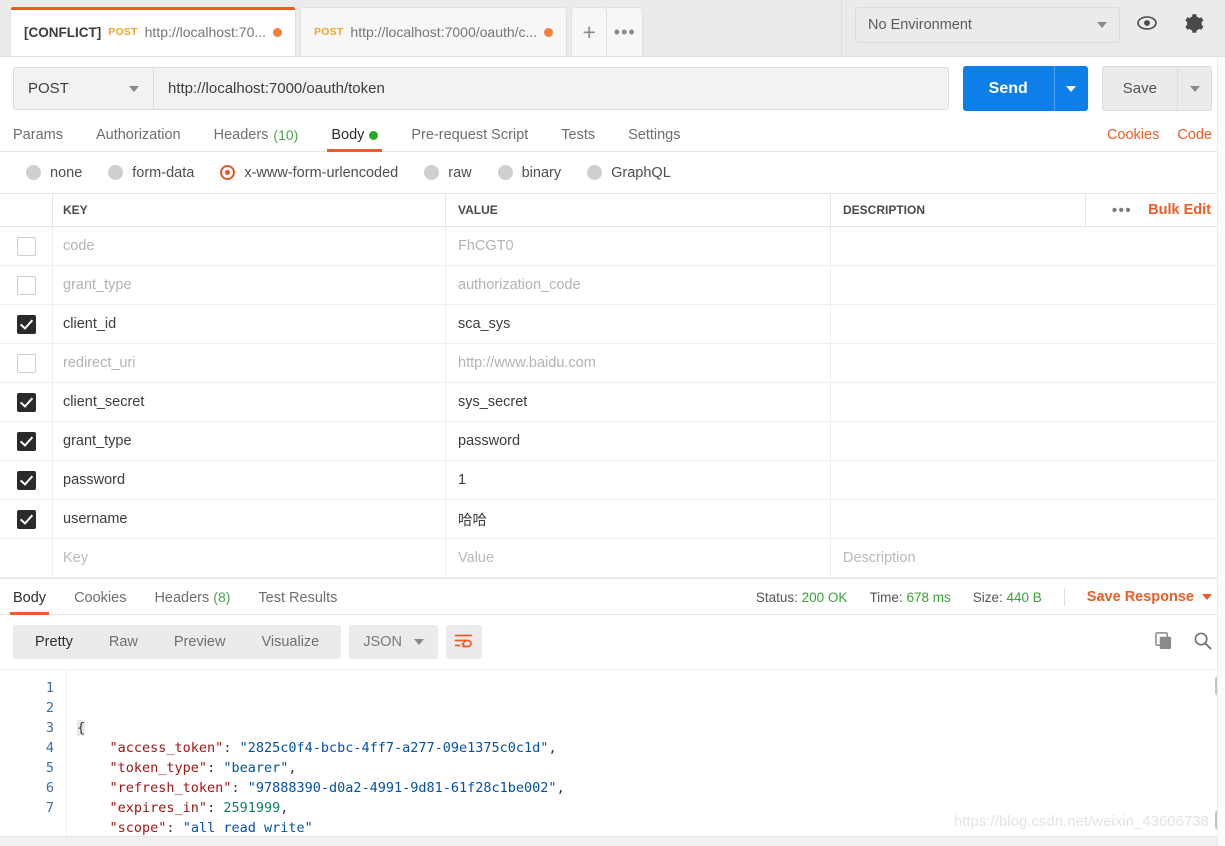 The height and width of the screenshot is (846, 1225). I want to click on row-key-cell: redirect_uri, so click(248, 363).